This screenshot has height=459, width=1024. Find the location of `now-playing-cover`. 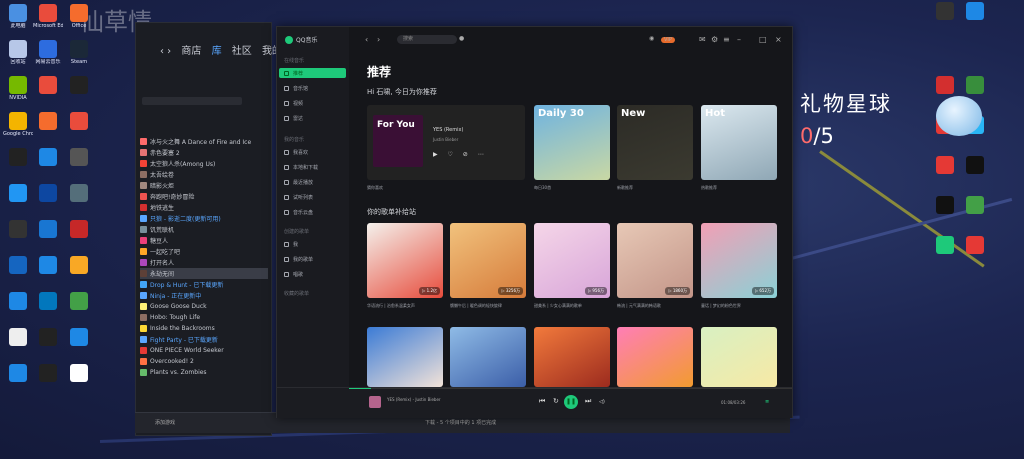

now-playing-cover is located at coordinates (375, 402).